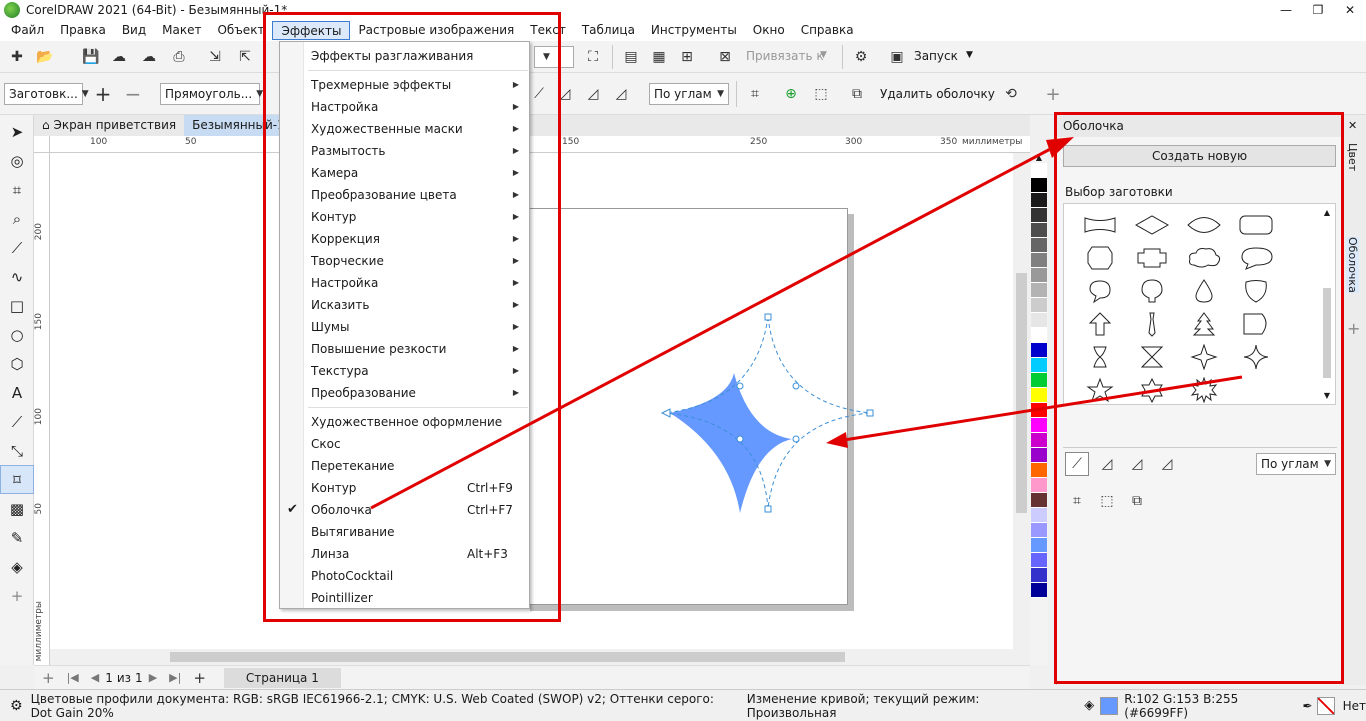  I want to click on close-button: ✕, so click(1350, 10).